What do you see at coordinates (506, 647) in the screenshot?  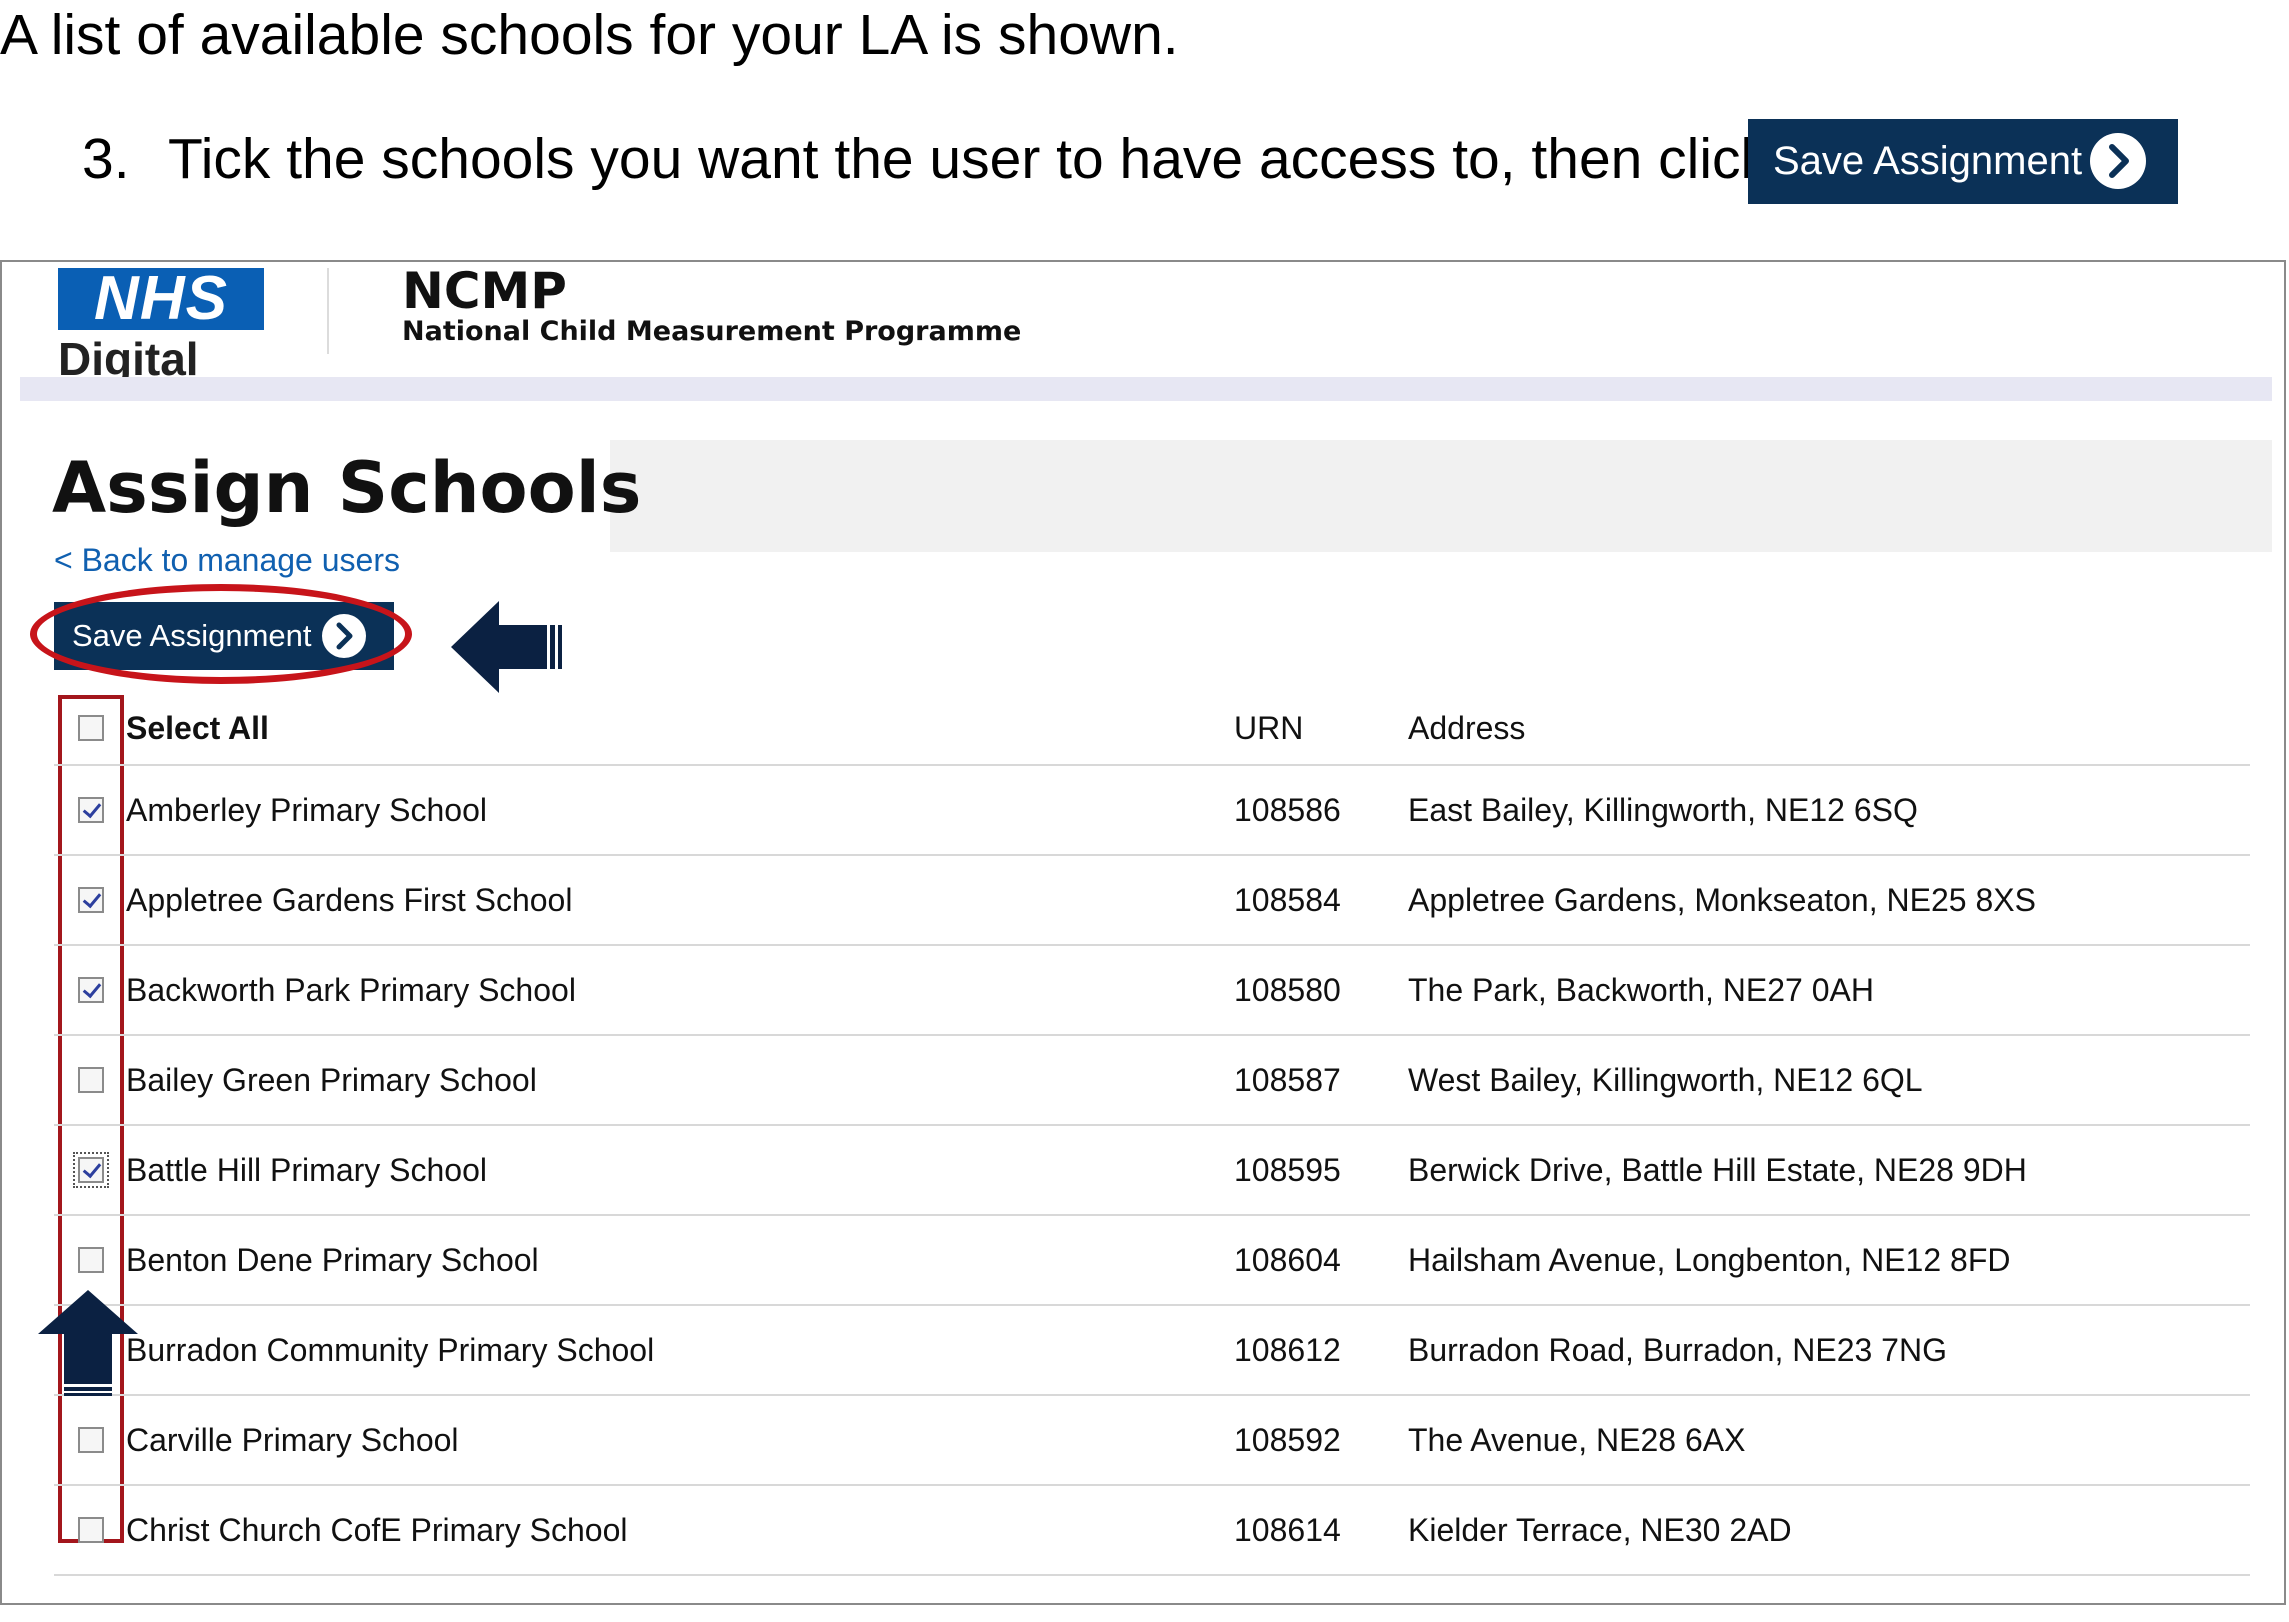 I see `arrow-left-icon` at bounding box center [506, 647].